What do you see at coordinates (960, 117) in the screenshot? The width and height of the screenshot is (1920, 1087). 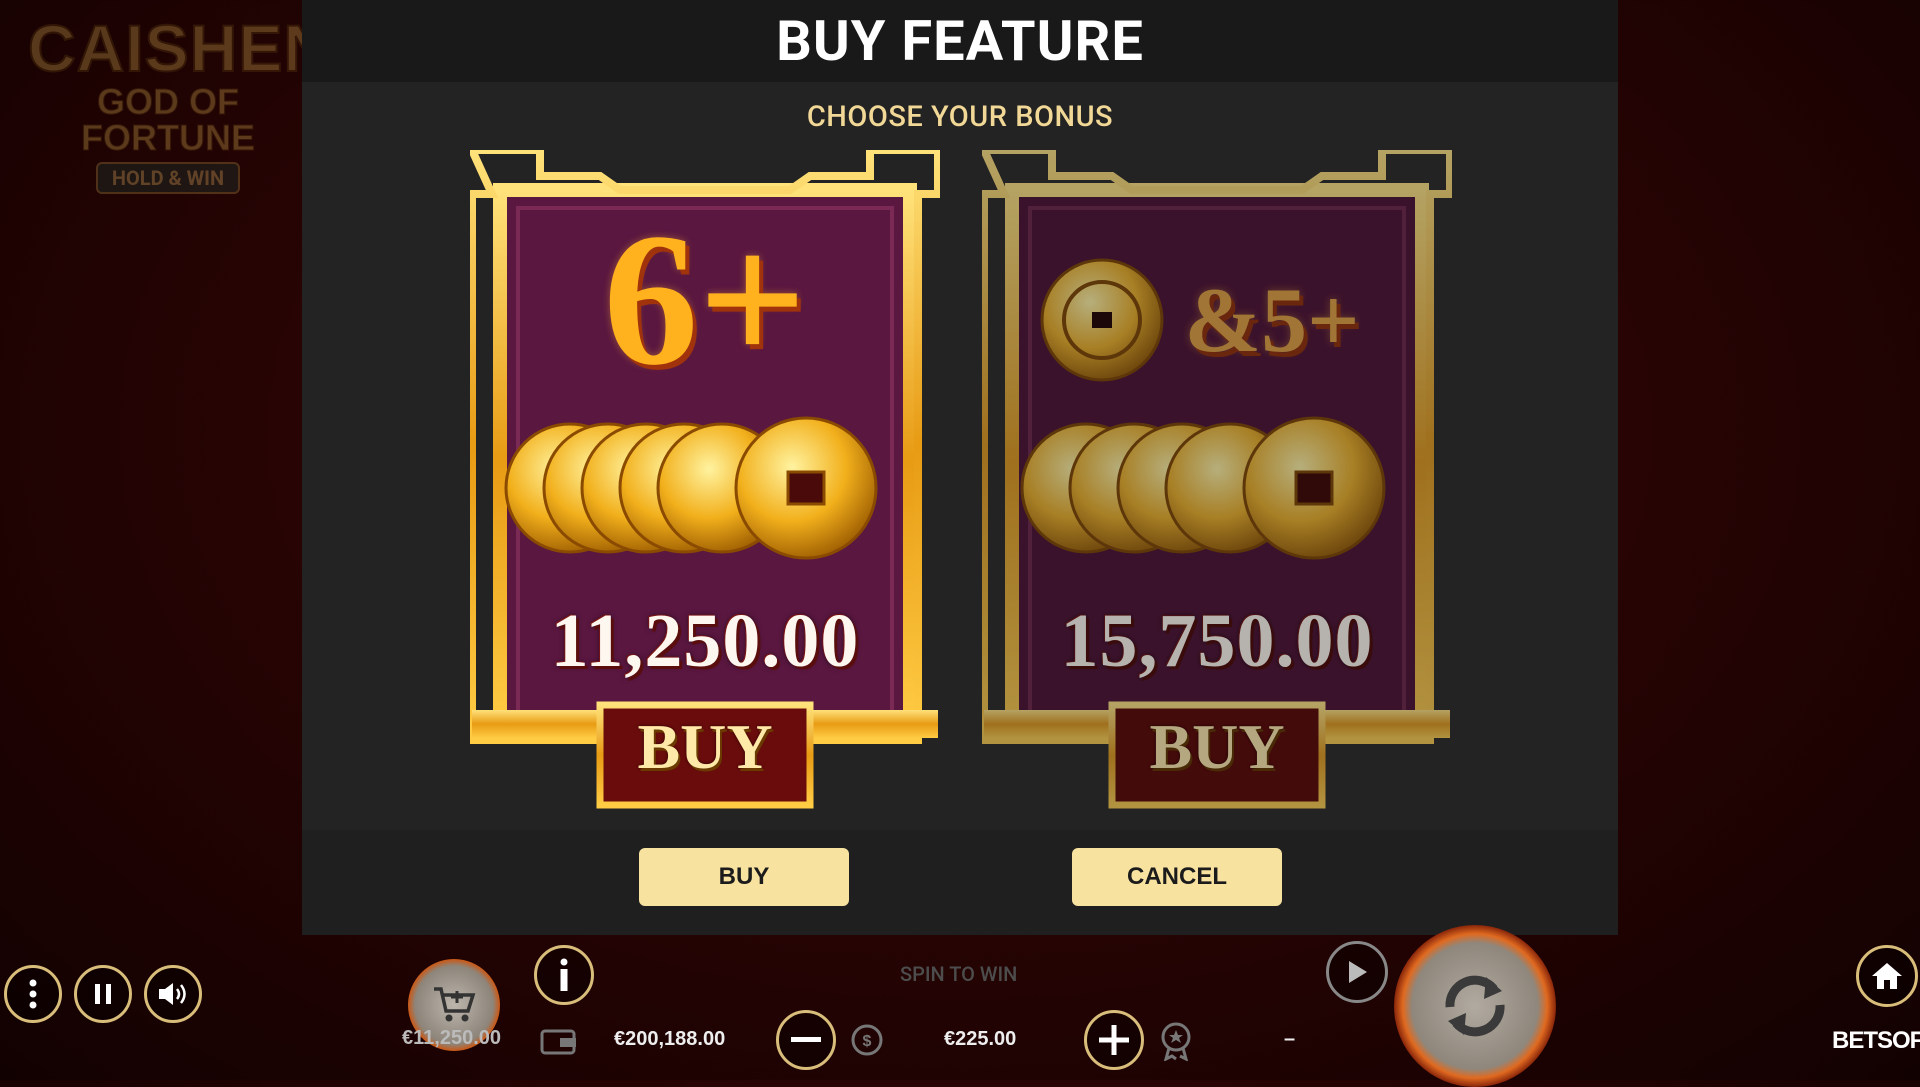 I see `modal-subtitle: CHOOSE YOUR BONUS` at bounding box center [960, 117].